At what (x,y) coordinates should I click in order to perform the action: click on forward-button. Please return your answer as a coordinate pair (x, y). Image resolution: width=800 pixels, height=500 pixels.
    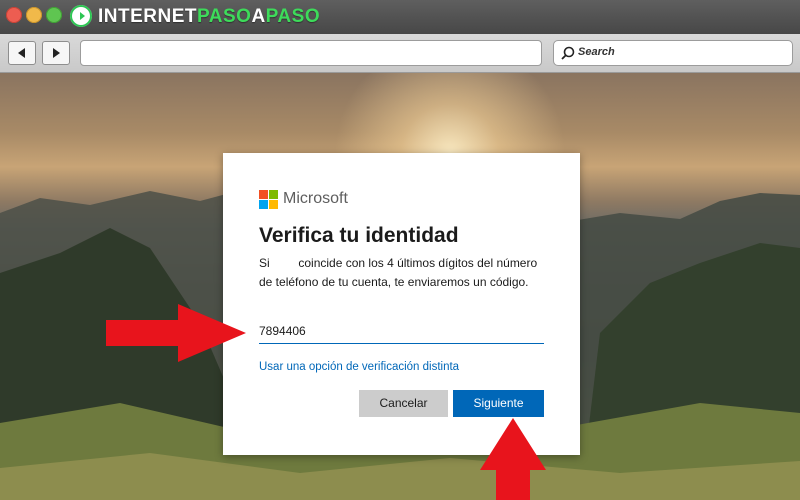
    Looking at the image, I should click on (56, 53).